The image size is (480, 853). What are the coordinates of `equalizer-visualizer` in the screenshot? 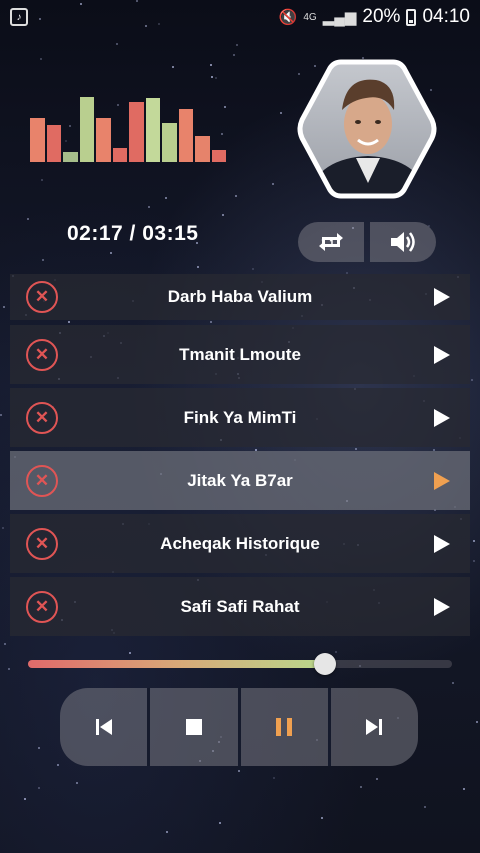 It's located at (130, 128).